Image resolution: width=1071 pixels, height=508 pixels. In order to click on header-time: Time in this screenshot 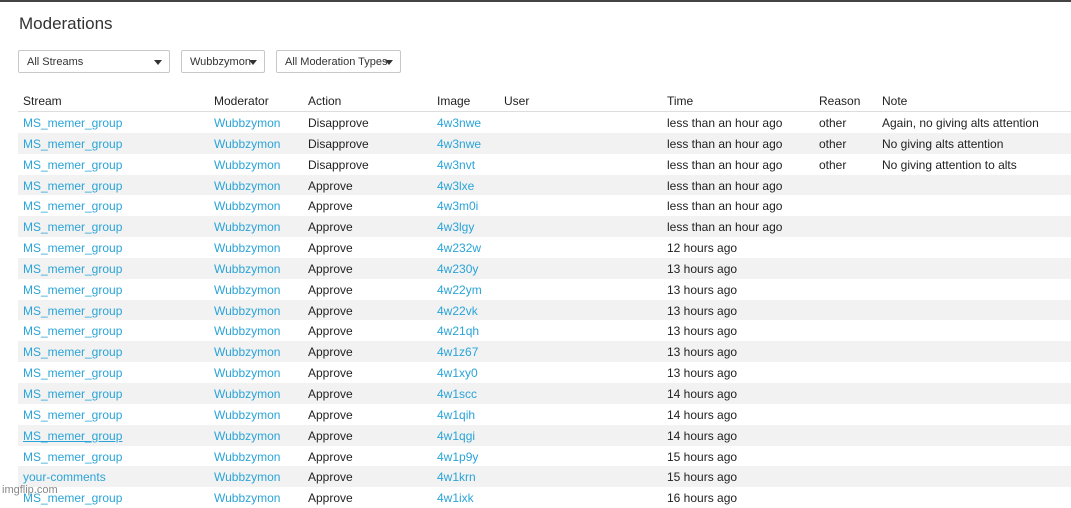, I will do `click(680, 101)`.